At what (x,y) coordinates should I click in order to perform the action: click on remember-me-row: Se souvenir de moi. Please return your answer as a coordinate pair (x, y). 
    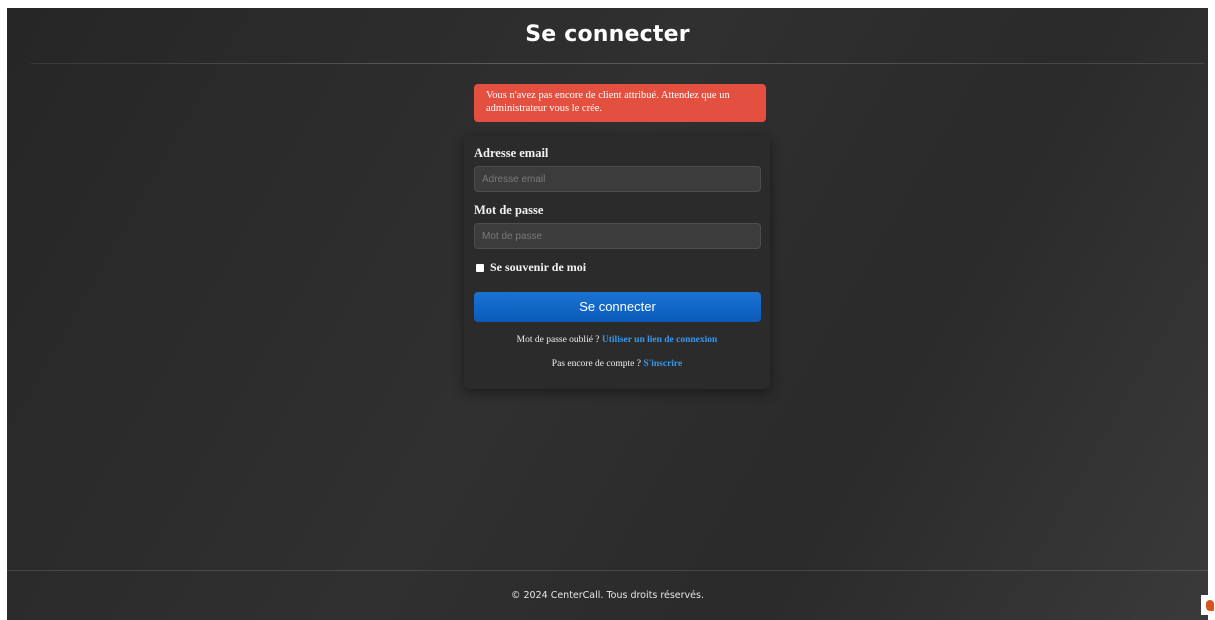
    Looking at the image, I should click on (531, 267).